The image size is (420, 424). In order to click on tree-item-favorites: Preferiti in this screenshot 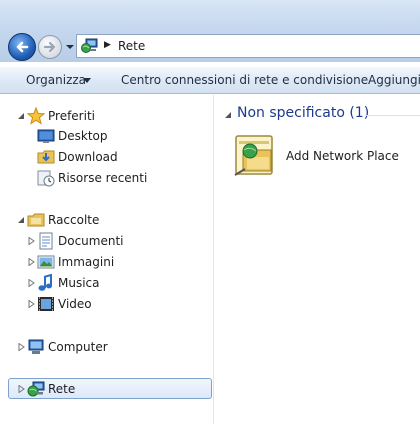, I will do `click(107, 116)`.